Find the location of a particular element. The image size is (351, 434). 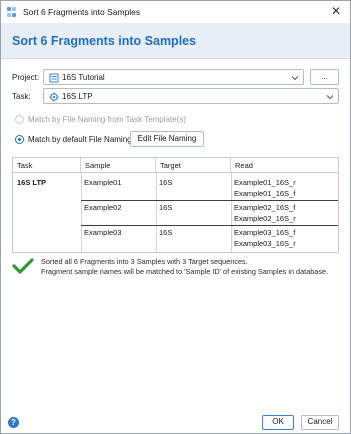

cancel-button: Cancel is located at coordinates (320, 422).